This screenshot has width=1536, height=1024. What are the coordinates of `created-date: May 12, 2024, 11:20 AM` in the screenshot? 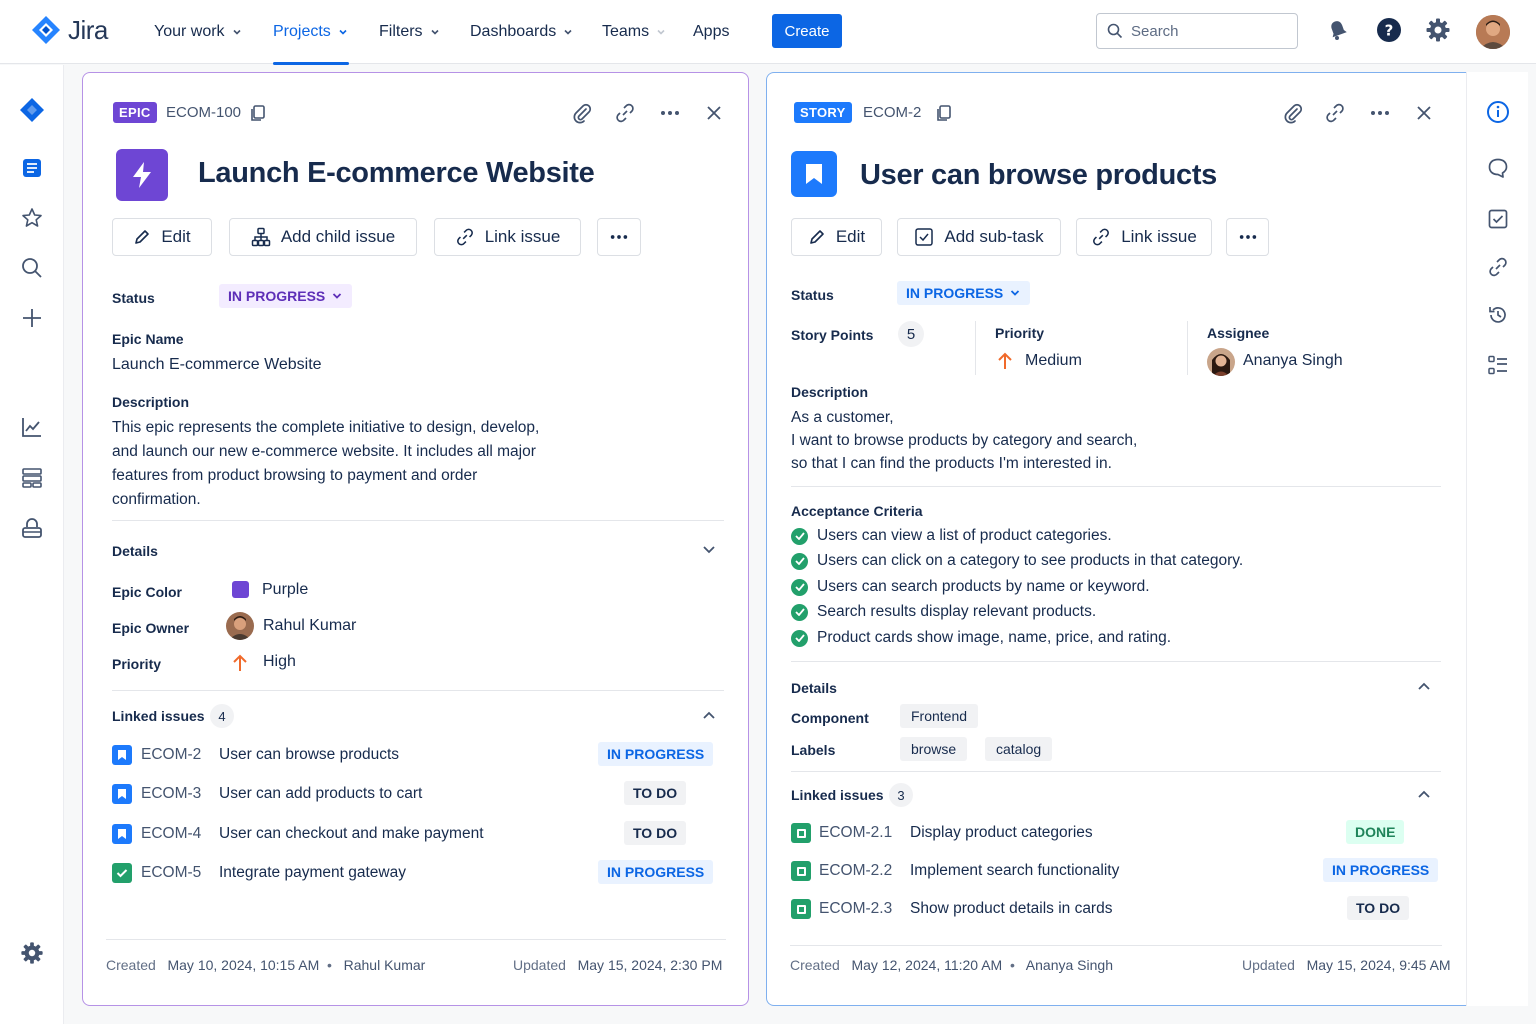 It's located at (927, 965).